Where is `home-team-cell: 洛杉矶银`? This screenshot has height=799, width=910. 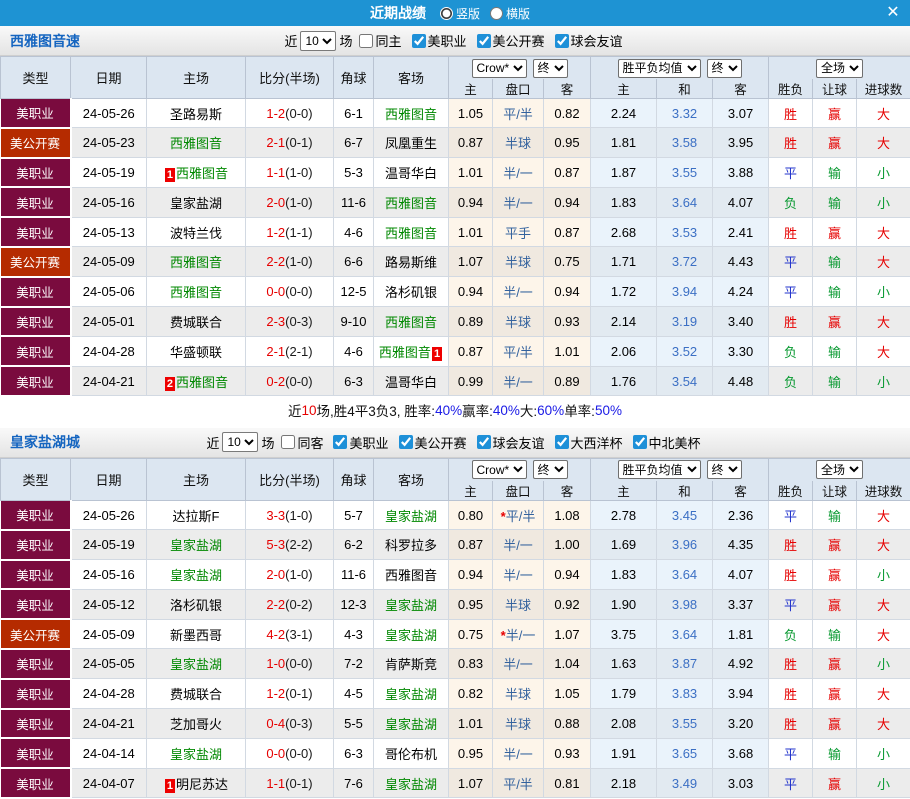 home-team-cell: 洛杉矶银 is located at coordinates (196, 604).